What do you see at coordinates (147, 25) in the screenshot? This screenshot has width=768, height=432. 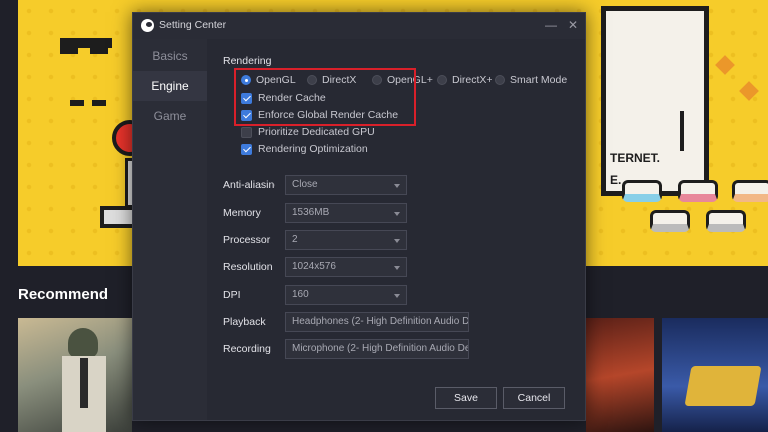 I see `app-logo-icon` at bounding box center [147, 25].